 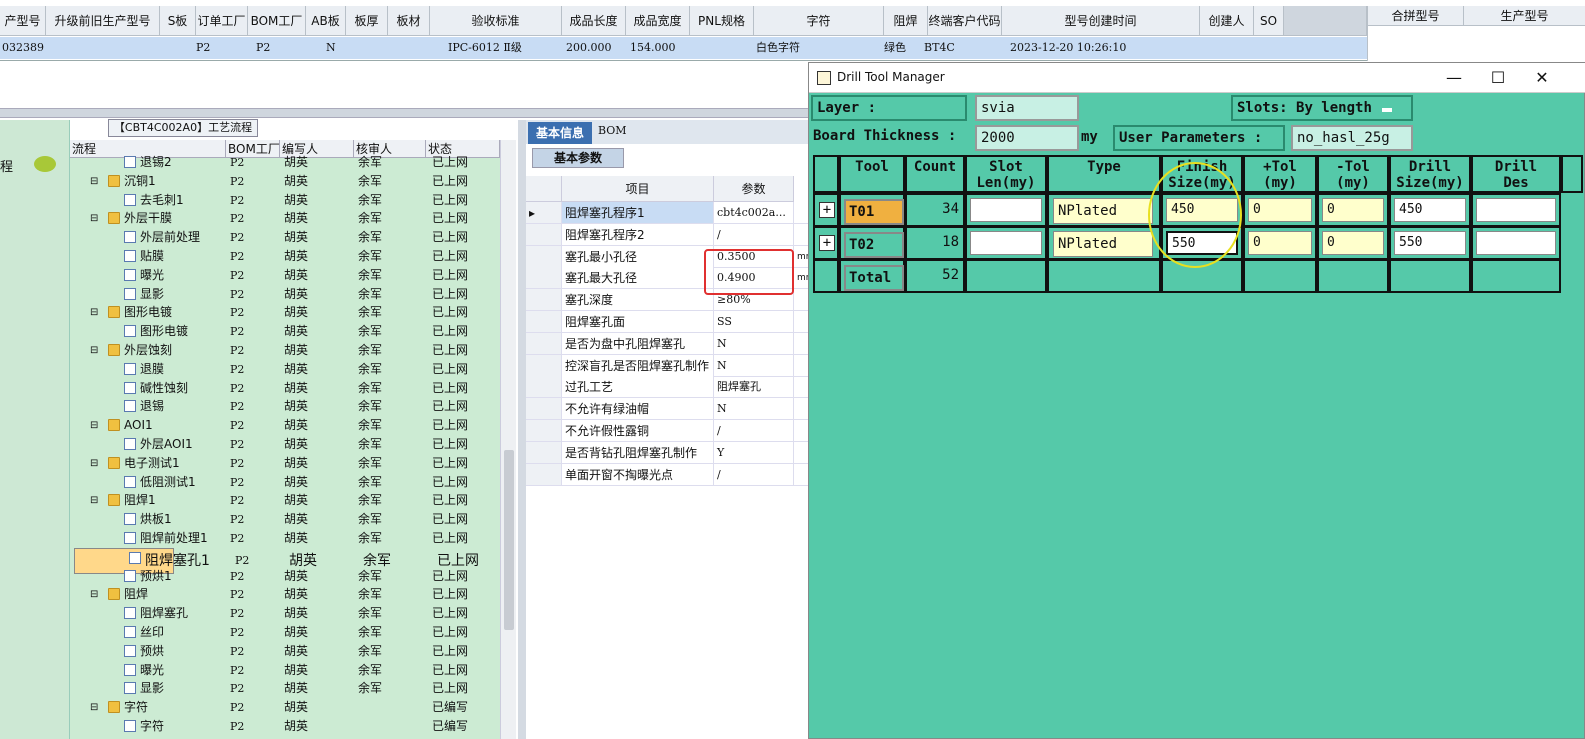 I want to click on tree-row: 退锡2 P2 胡英 余军 已上网, so click(x=285, y=162).